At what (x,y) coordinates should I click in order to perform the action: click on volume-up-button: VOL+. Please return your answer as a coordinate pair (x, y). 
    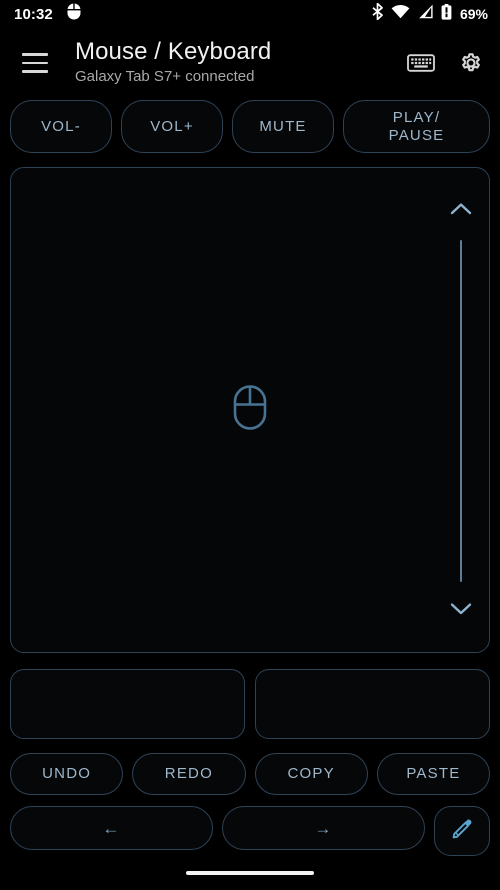
    Looking at the image, I should click on (172, 126).